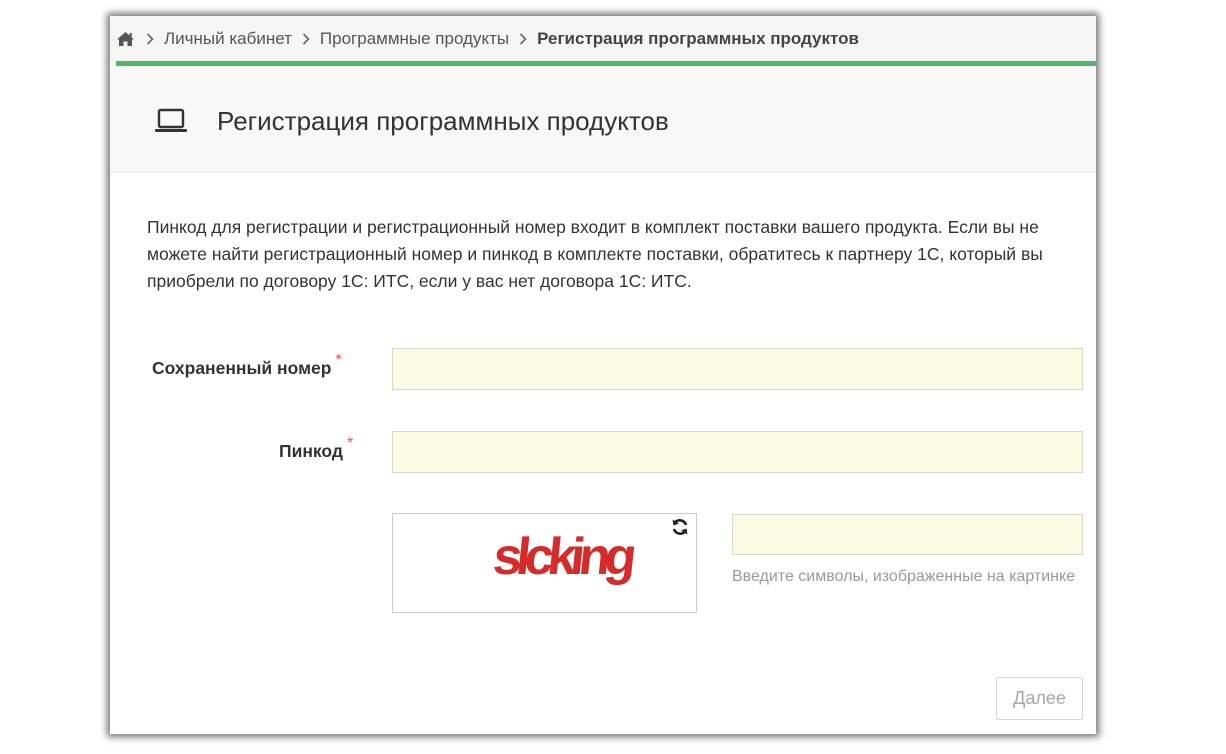 The width and height of the screenshot is (1226, 754). What do you see at coordinates (228, 39) in the screenshot?
I see `breadcrumb-personal-account: Личный кабинет` at bounding box center [228, 39].